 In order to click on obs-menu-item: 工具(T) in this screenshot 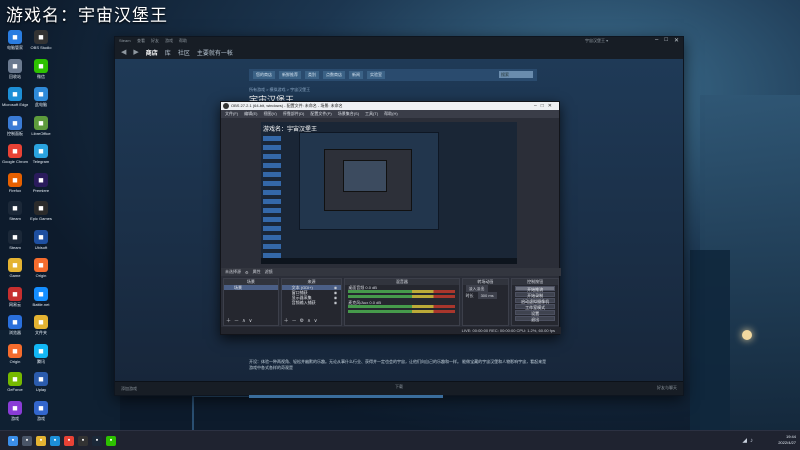, I will do `click(371, 114)`.